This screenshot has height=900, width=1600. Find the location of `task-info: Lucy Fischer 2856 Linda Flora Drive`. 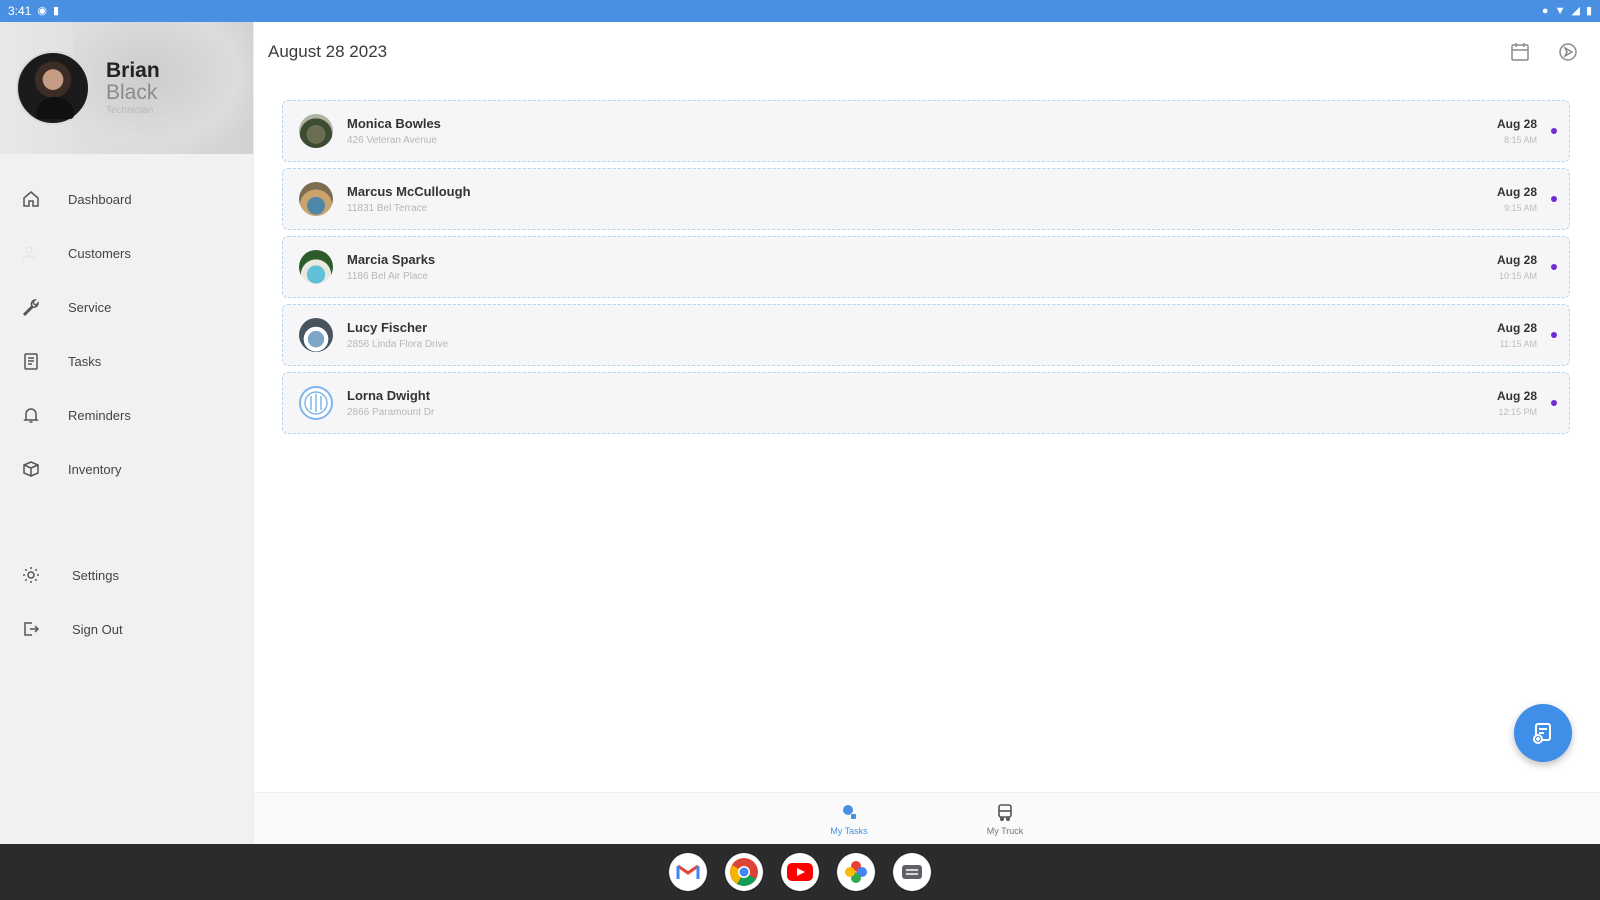

task-info: Lucy Fischer 2856 Linda Flora Drive is located at coordinates (922, 335).